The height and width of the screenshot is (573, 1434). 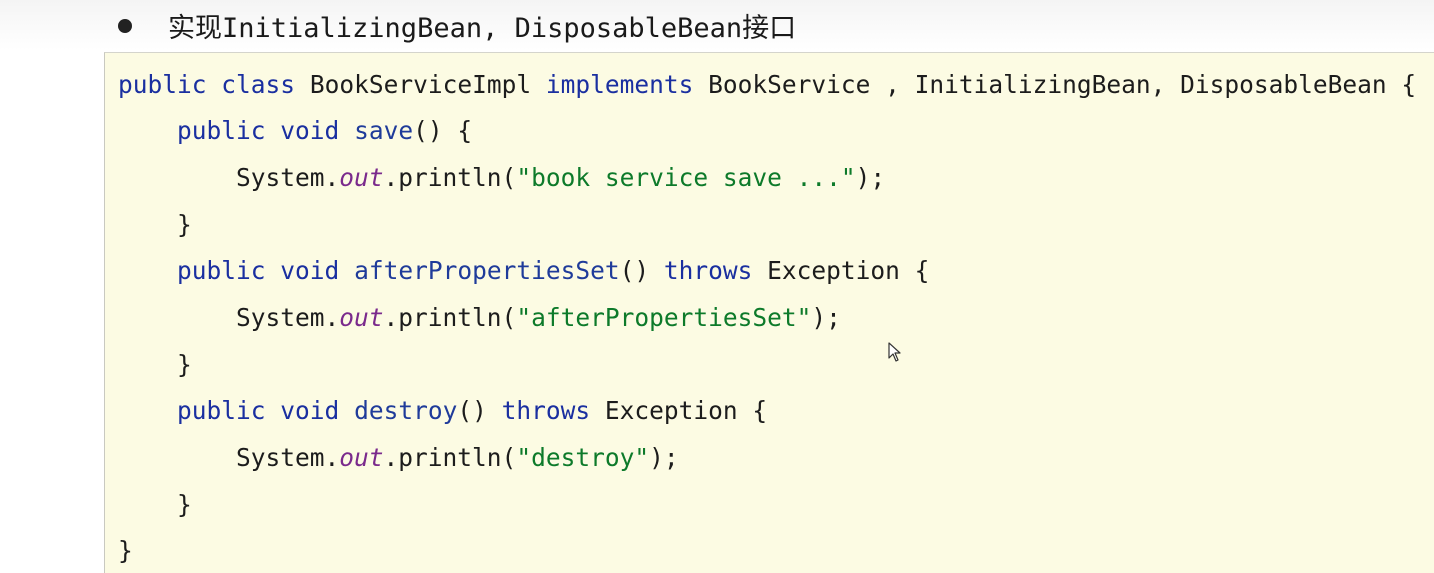 I want to click on code-line-2: public void save() {, so click(x=295, y=131).